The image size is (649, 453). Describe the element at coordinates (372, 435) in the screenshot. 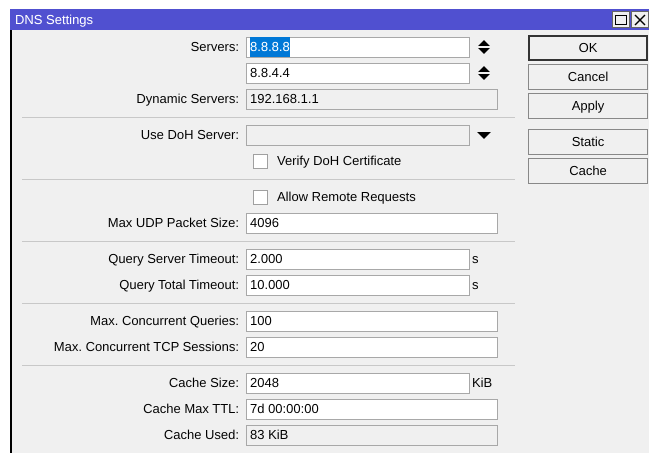

I see `input-field: 83 KiB` at that location.